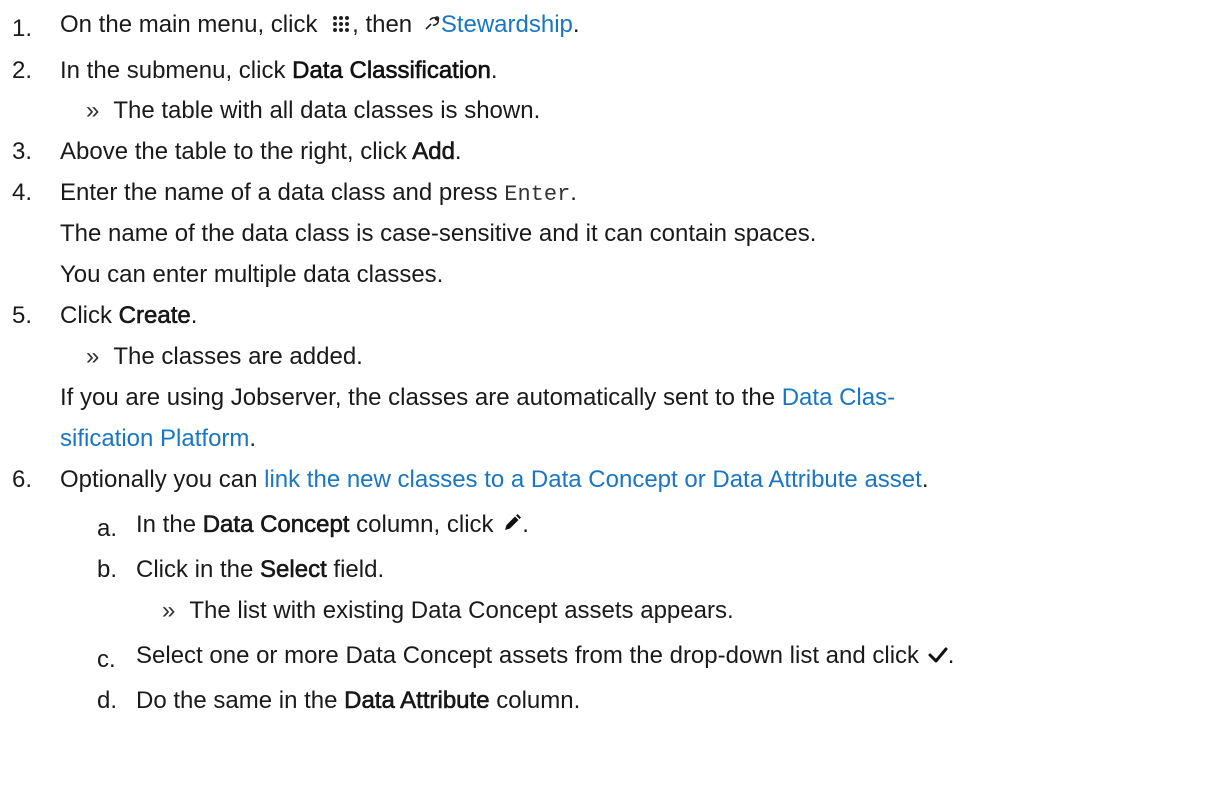  What do you see at coordinates (106, 659) in the screenshot?
I see `substep-letter: c.` at bounding box center [106, 659].